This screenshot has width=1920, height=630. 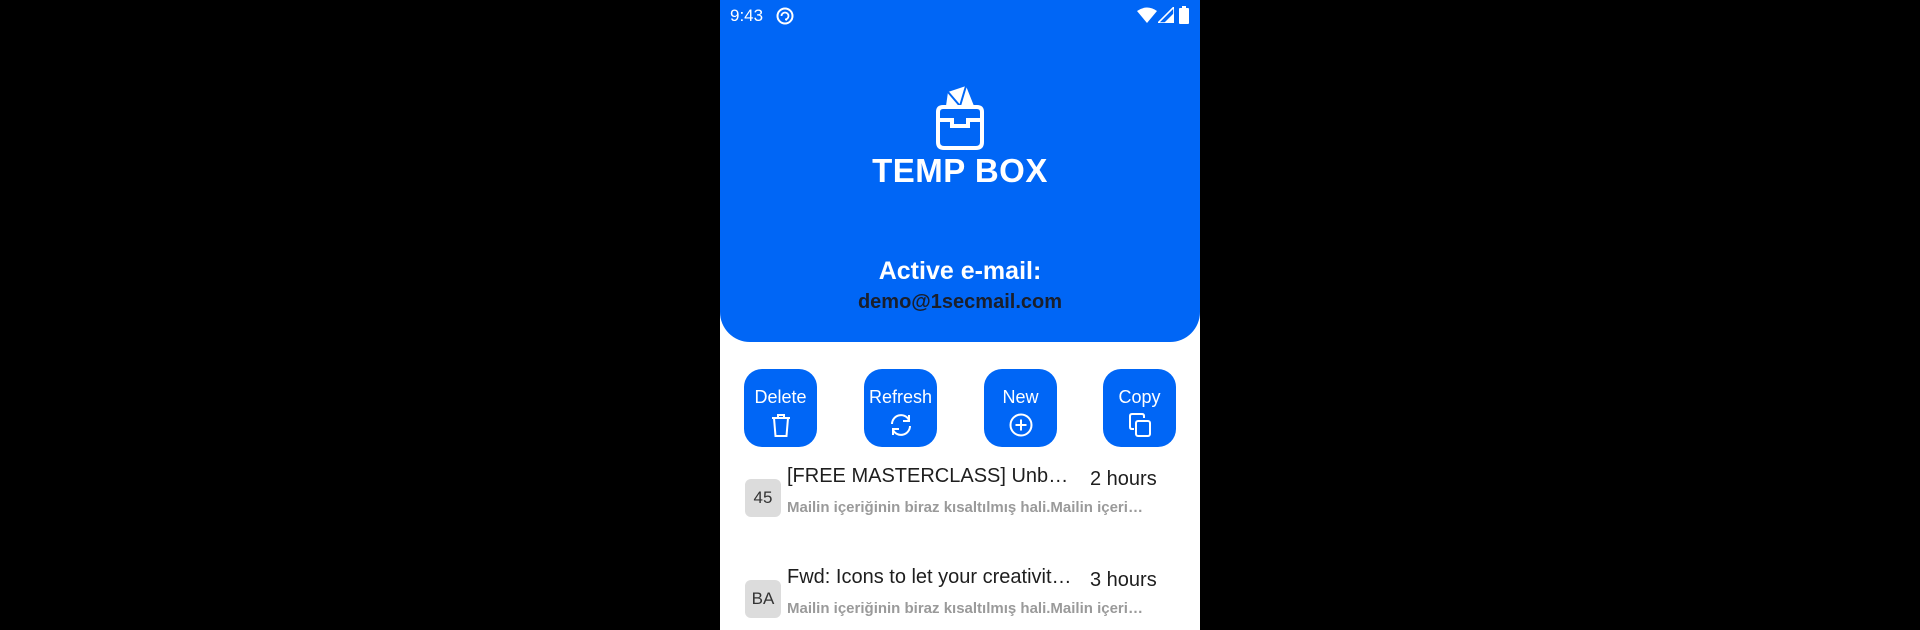 What do you see at coordinates (1166, 15) in the screenshot?
I see `signal-icon` at bounding box center [1166, 15].